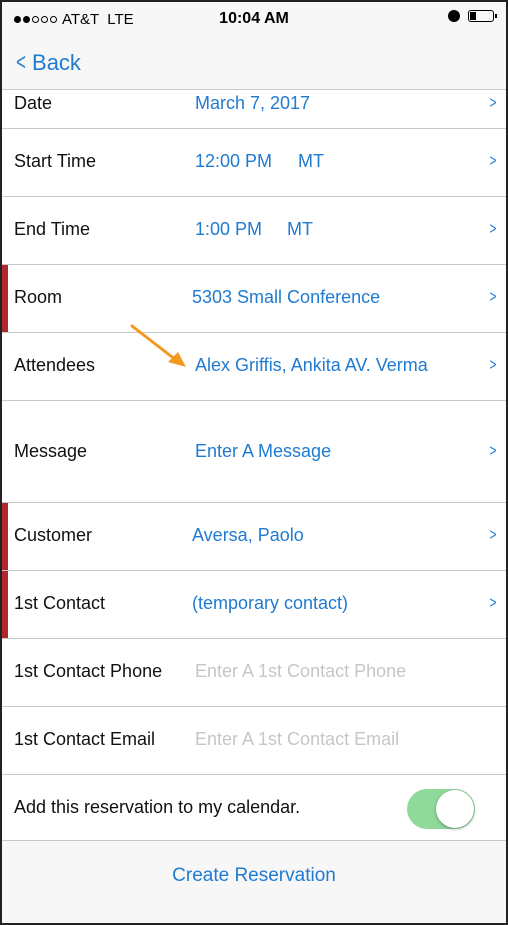 The width and height of the screenshot is (508, 925). I want to click on end-time-value: 1:00 PM, so click(229, 229).